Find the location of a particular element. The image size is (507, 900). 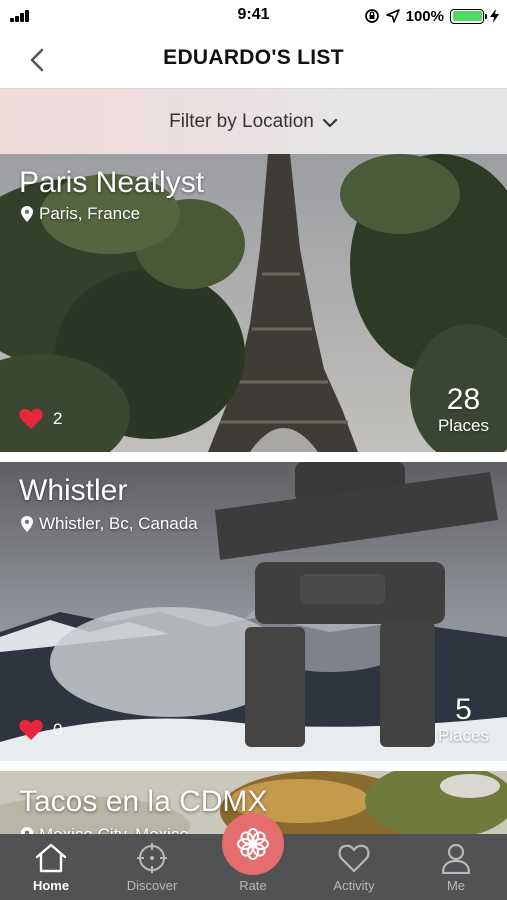

list-title: Paris Neatlyst is located at coordinates (112, 182).